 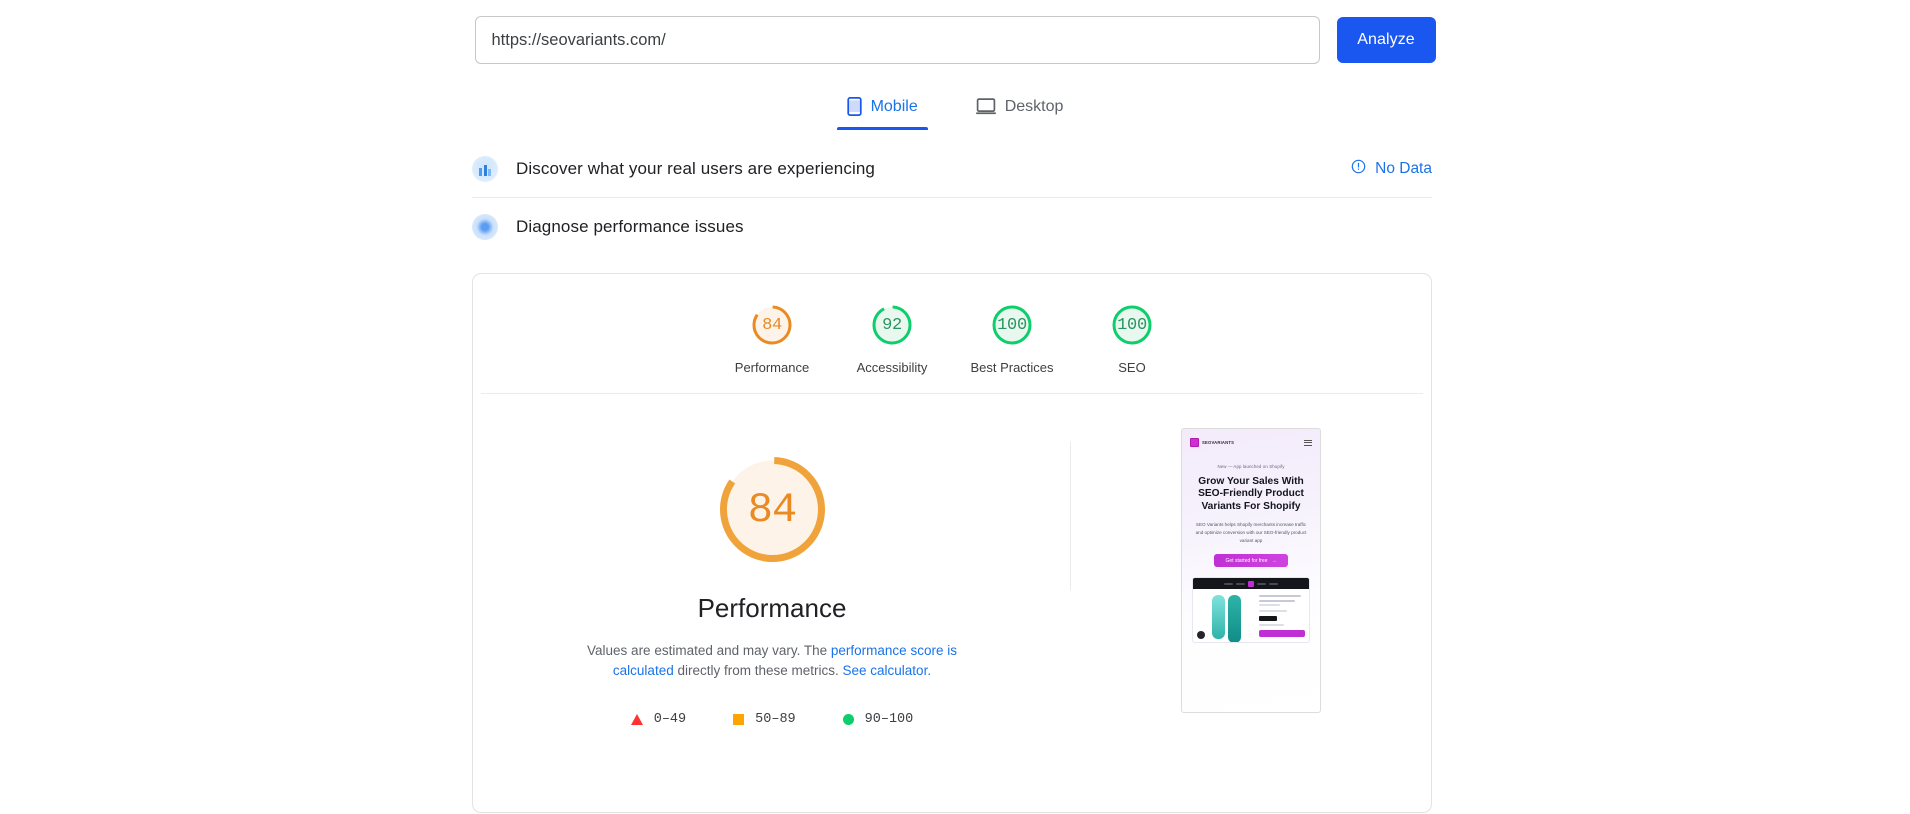 What do you see at coordinates (1218, 442) in the screenshot?
I see `thumb-logo-text: SEOVARIANTS` at bounding box center [1218, 442].